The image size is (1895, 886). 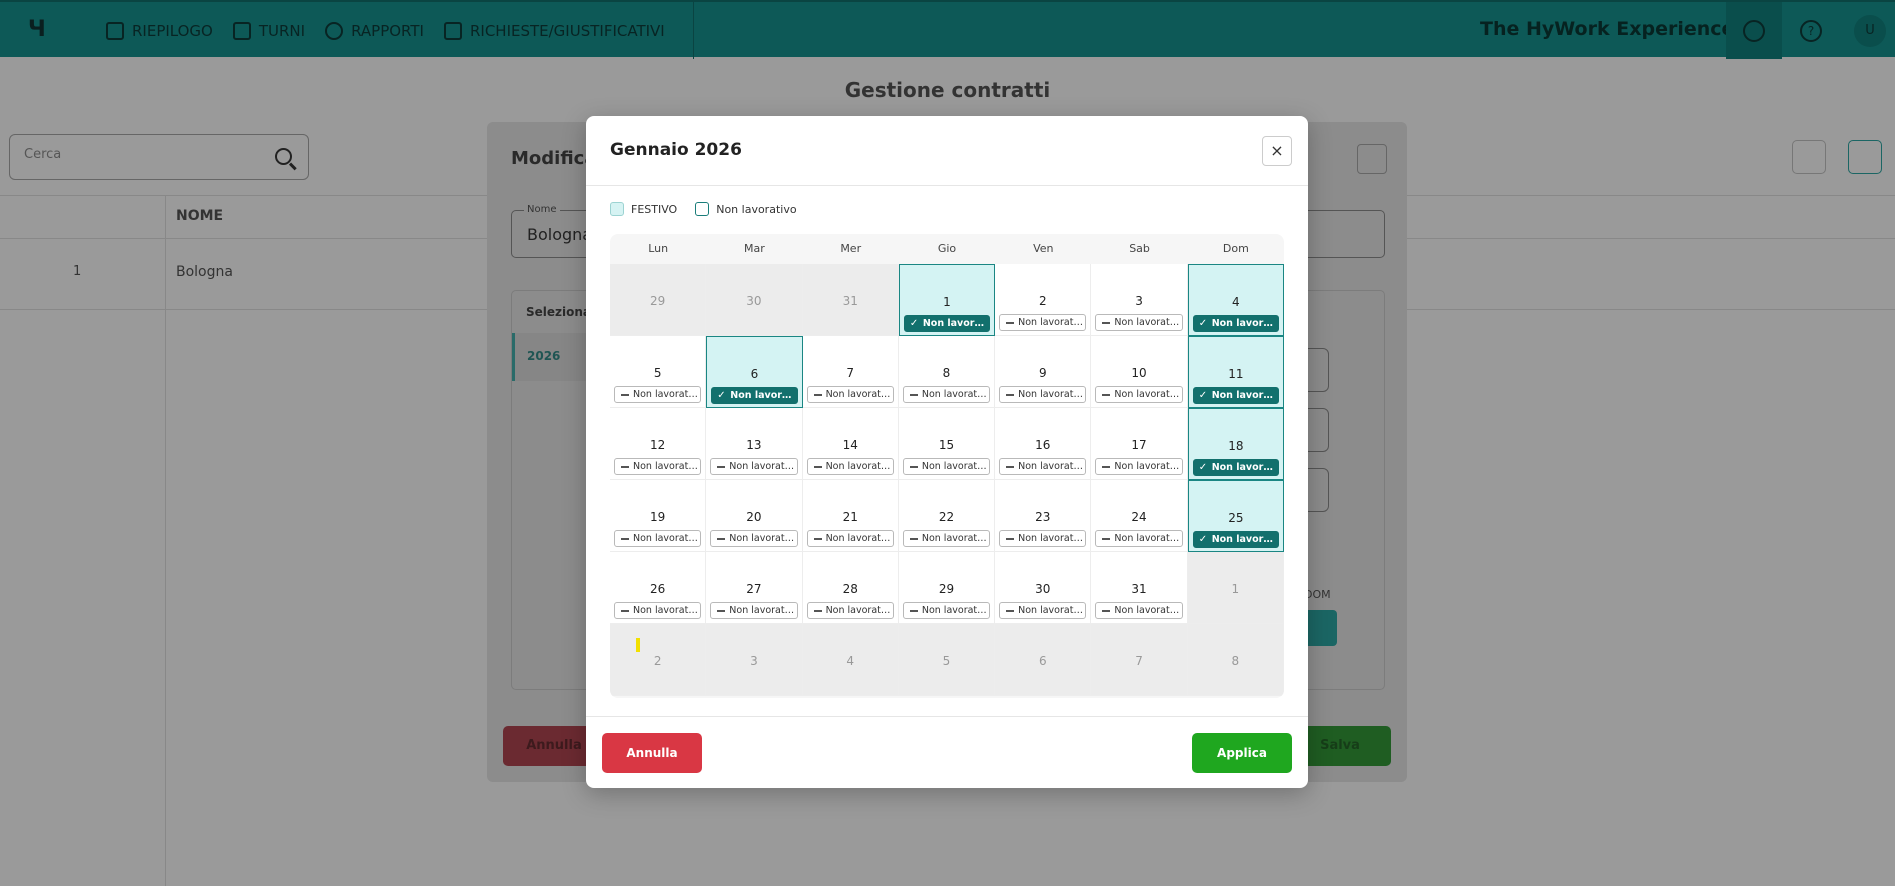 What do you see at coordinates (1235, 372) in the screenshot?
I see `calendar-day: 11 Non lavorativo` at bounding box center [1235, 372].